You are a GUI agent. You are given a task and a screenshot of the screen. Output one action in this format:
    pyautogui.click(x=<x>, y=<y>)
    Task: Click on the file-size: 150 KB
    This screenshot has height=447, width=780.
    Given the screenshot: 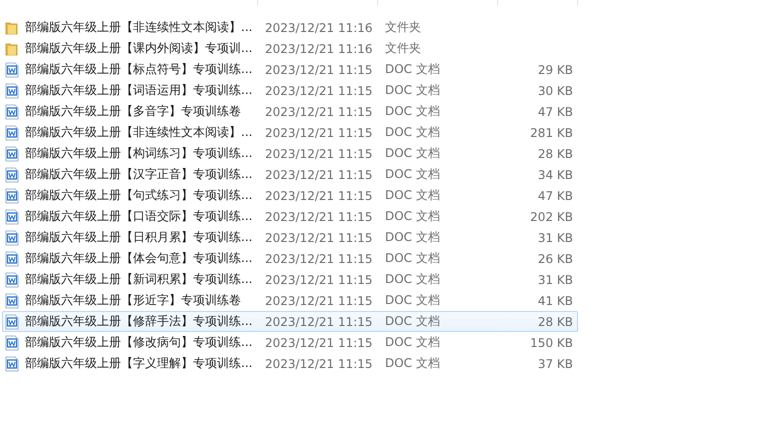 What is the action you would take?
    pyautogui.click(x=551, y=343)
    